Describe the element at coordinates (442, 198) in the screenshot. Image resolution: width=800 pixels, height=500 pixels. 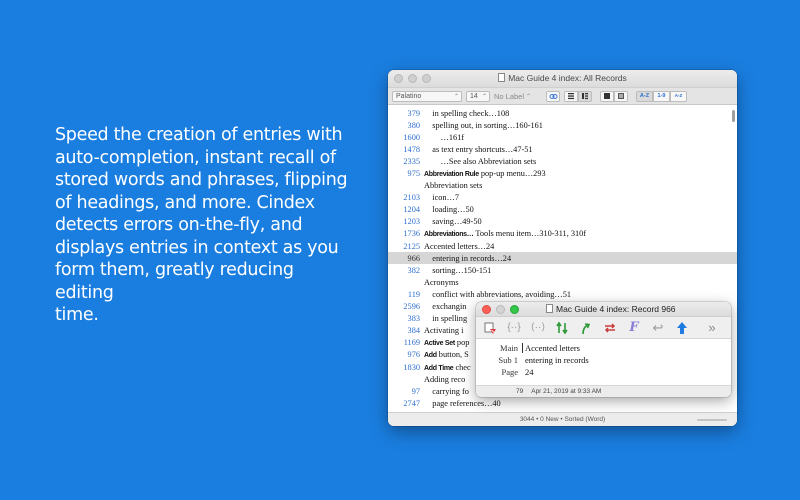
I see `entry-plain-text: icon…7` at that location.